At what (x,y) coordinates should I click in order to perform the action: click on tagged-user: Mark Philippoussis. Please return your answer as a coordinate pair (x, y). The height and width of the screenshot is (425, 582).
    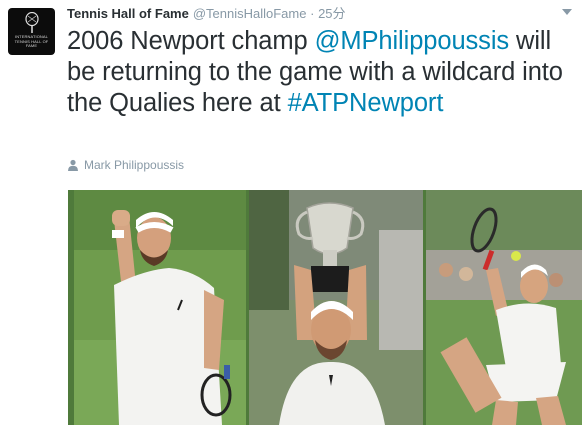
    Looking at the image, I should click on (125, 165).